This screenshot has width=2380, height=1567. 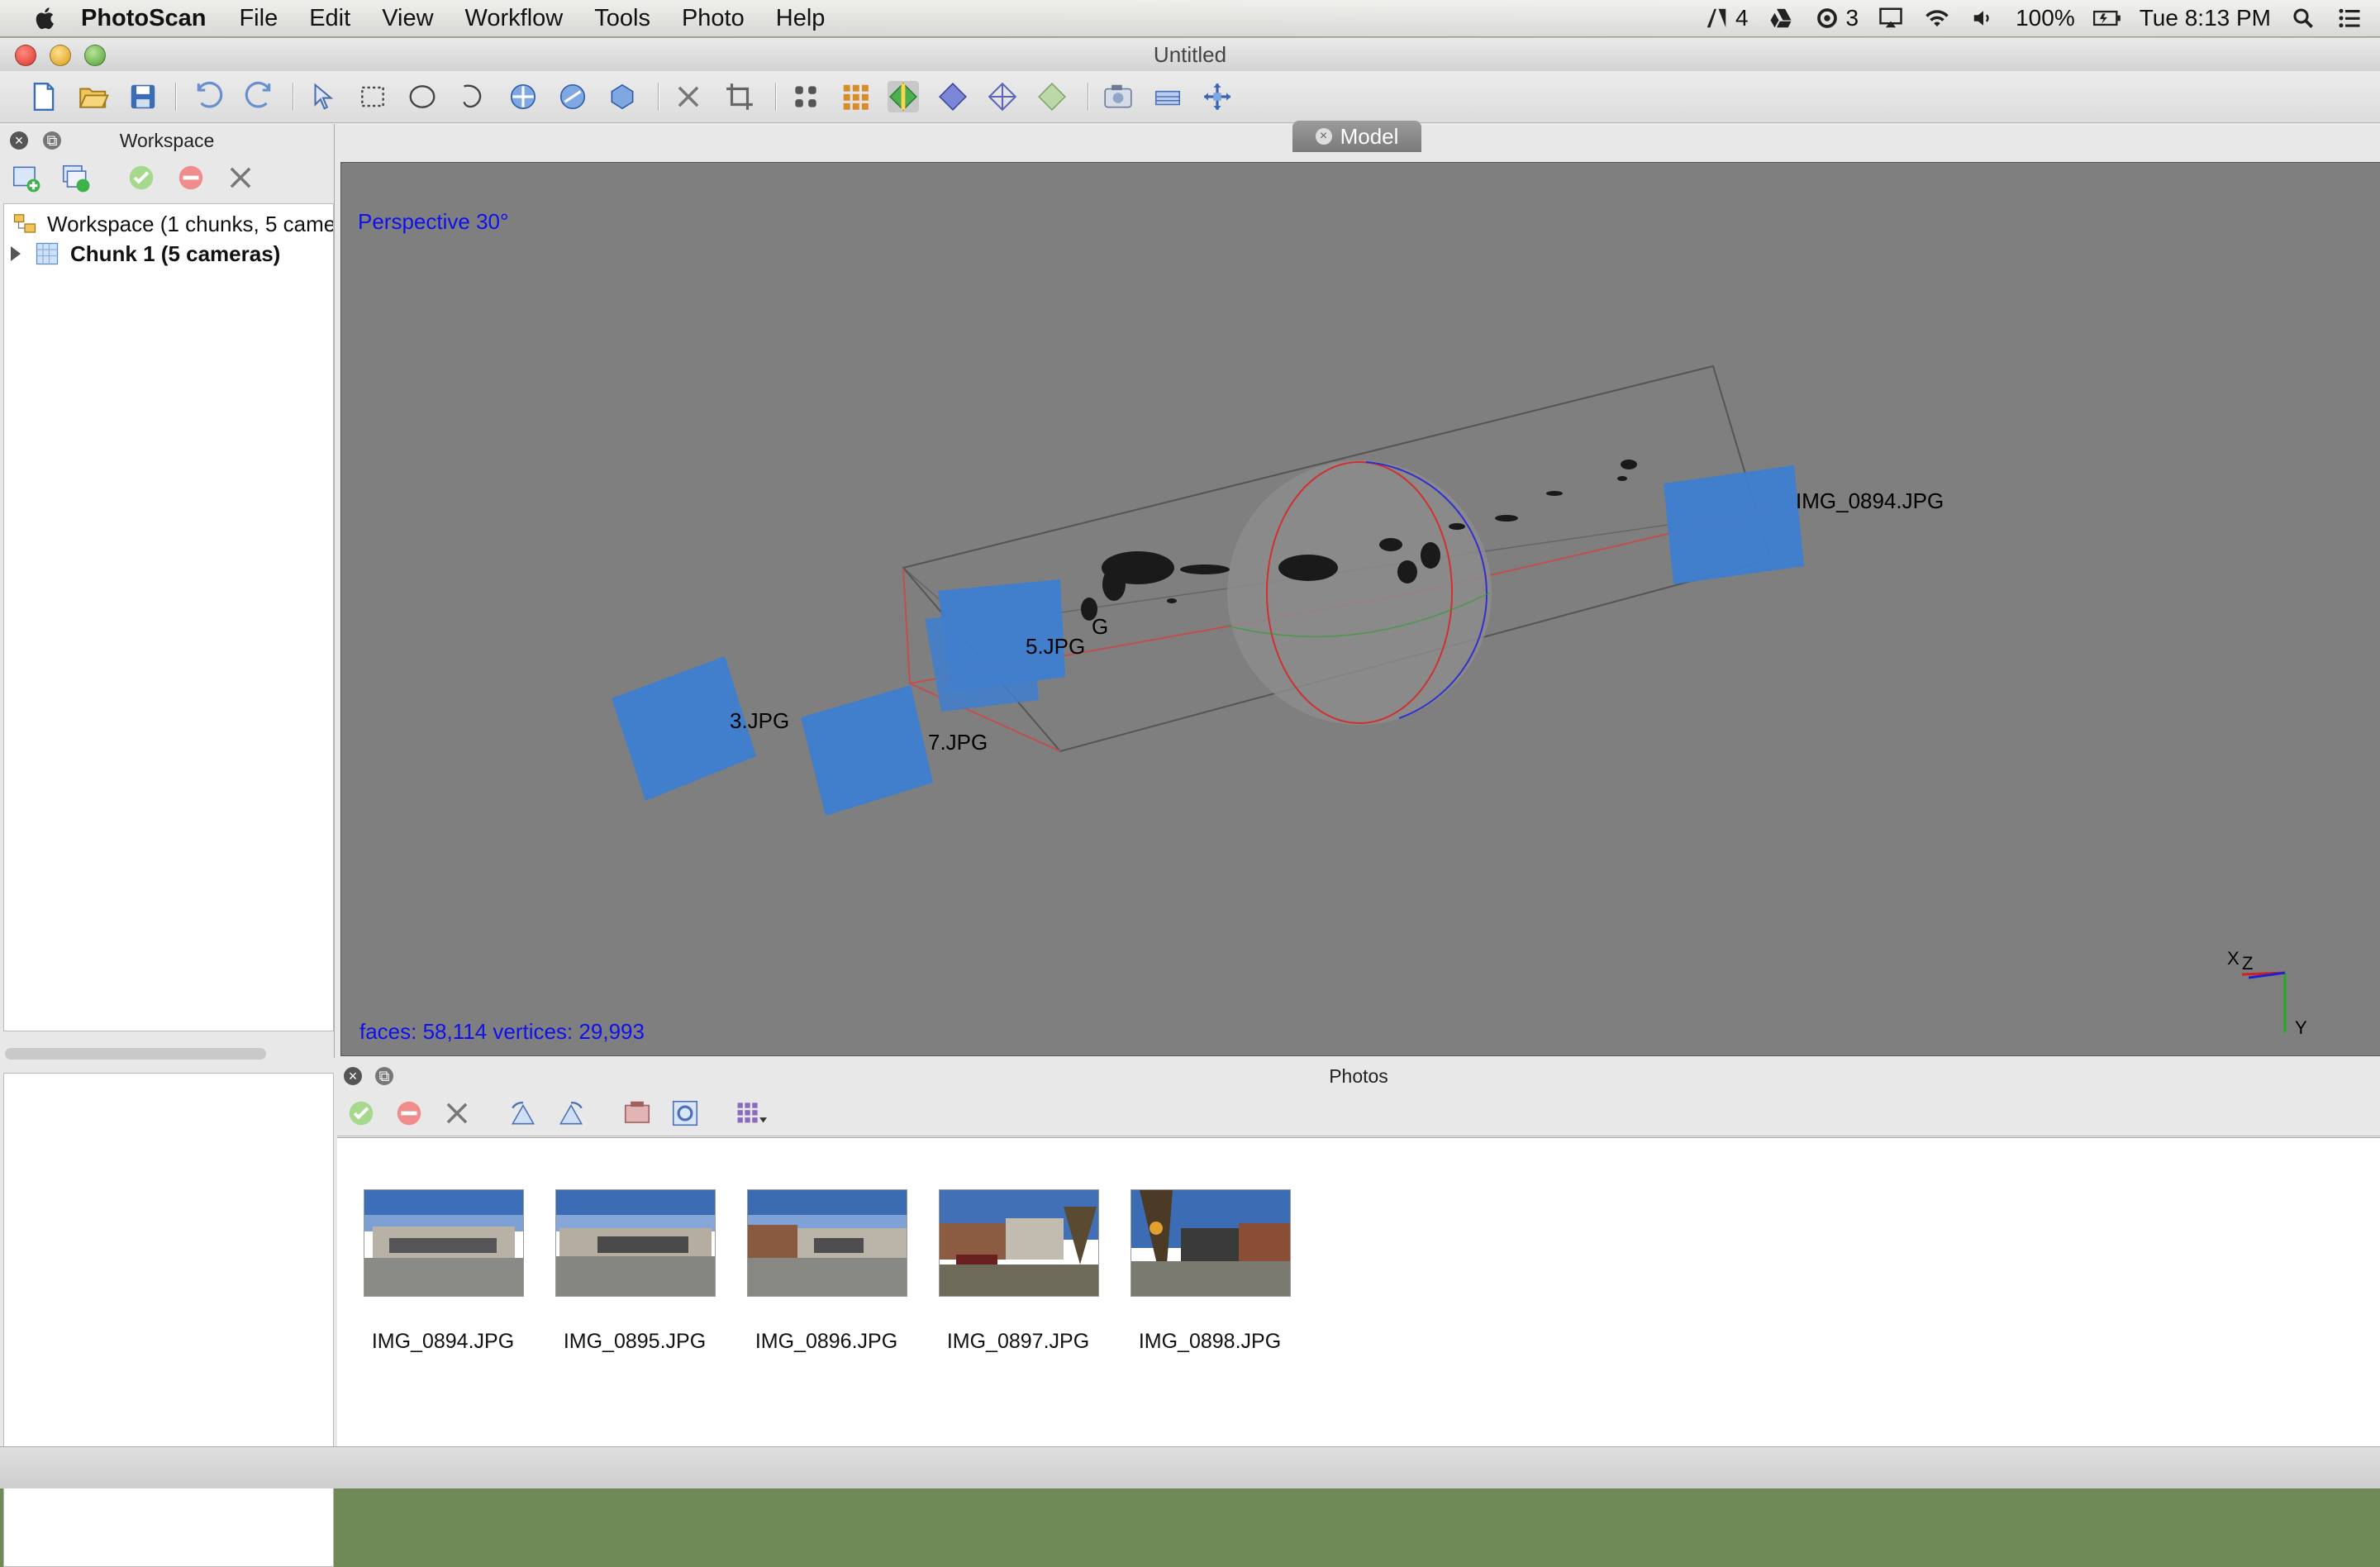 What do you see at coordinates (93, 96) in the screenshot?
I see `open-icon` at bounding box center [93, 96].